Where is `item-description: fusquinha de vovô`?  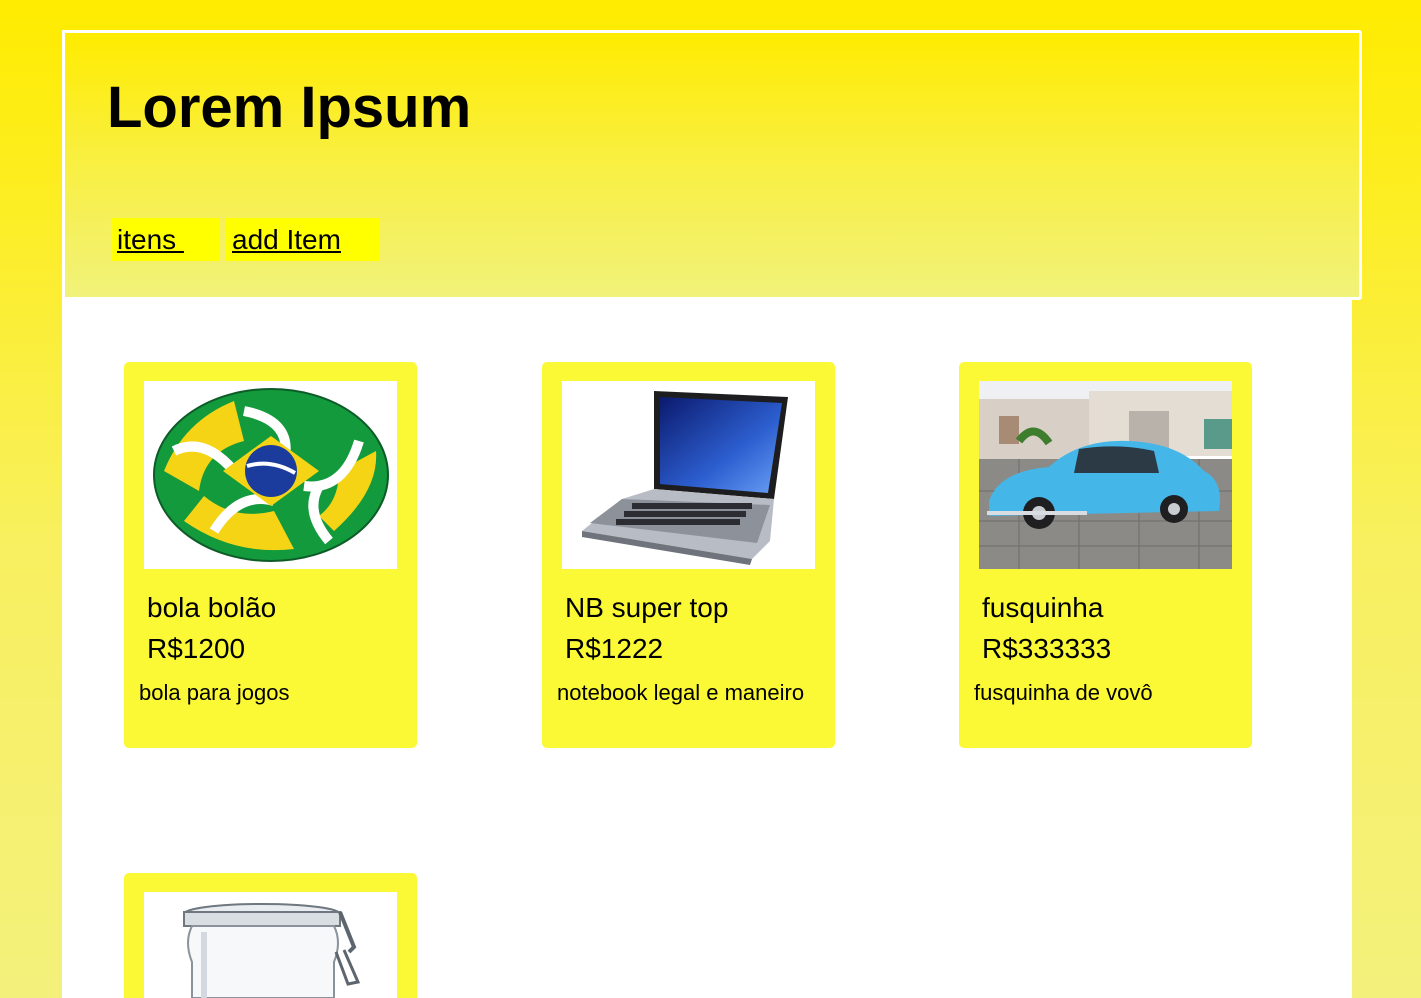
item-description: fusquinha de vovô is located at coordinates (1063, 692).